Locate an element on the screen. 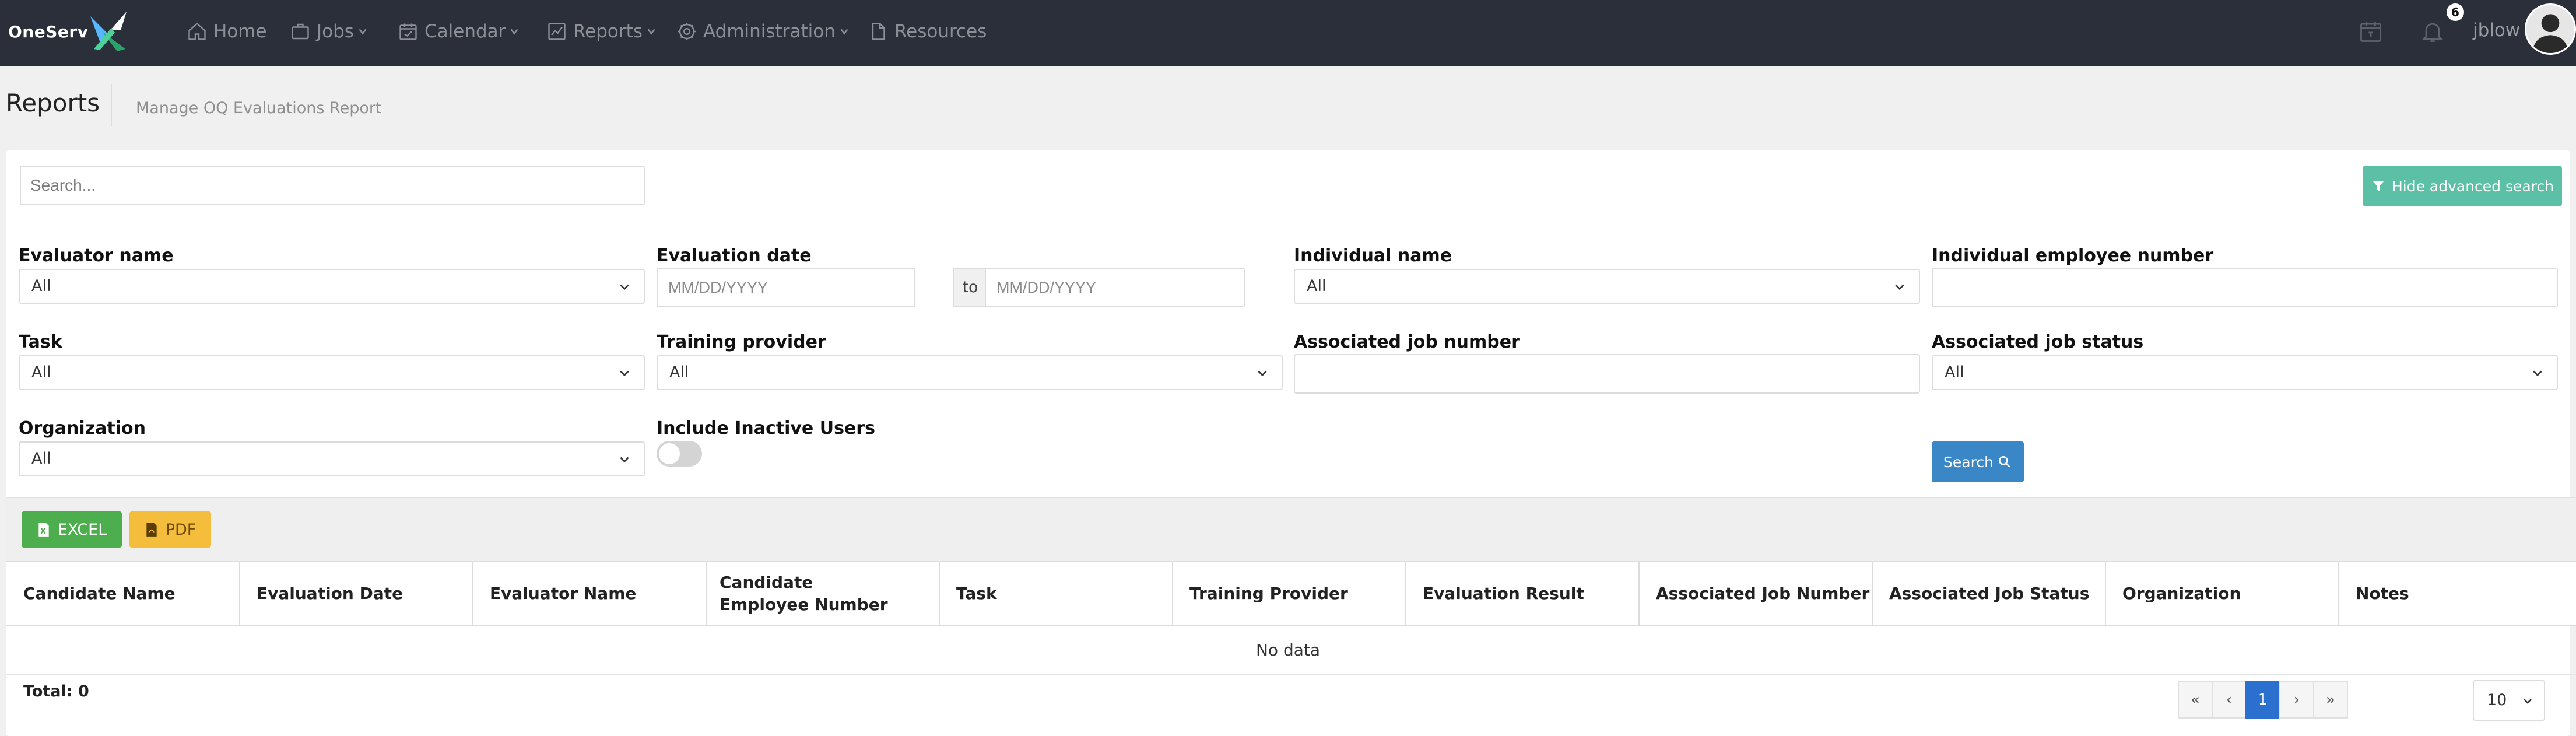 The width and height of the screenshot is (2576, 736). organization-select: All is located at coordinates (332, 458).